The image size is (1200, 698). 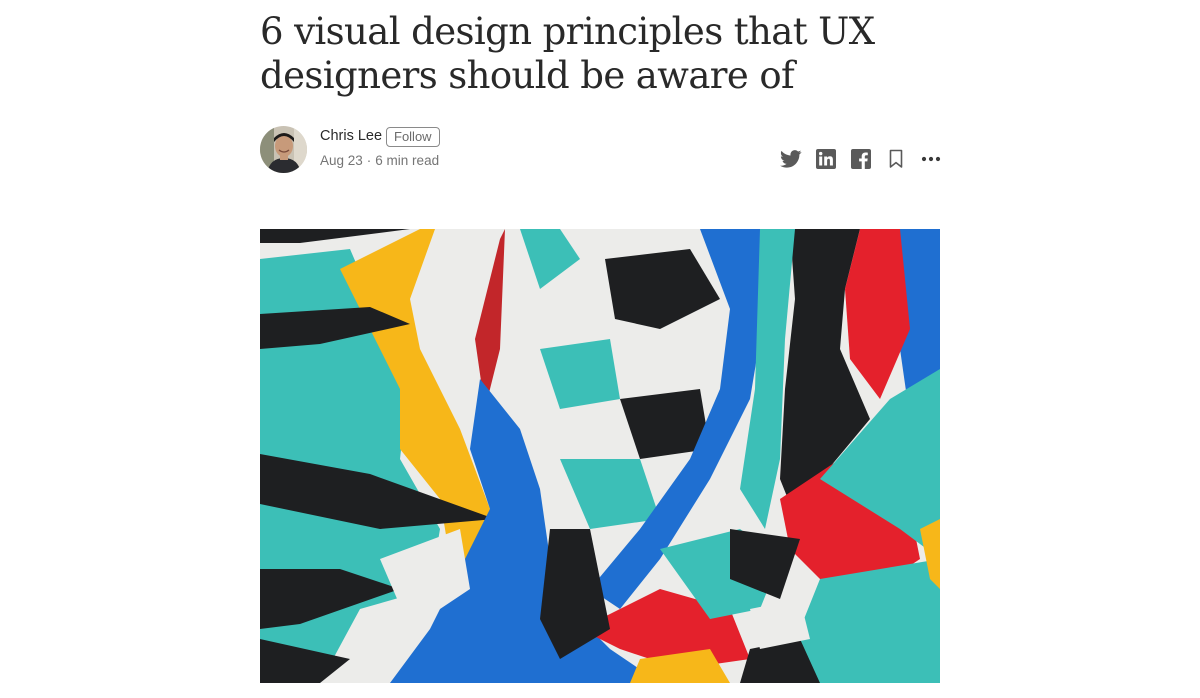 I want to click on author-photo-icon, so click(x=283, y=149).